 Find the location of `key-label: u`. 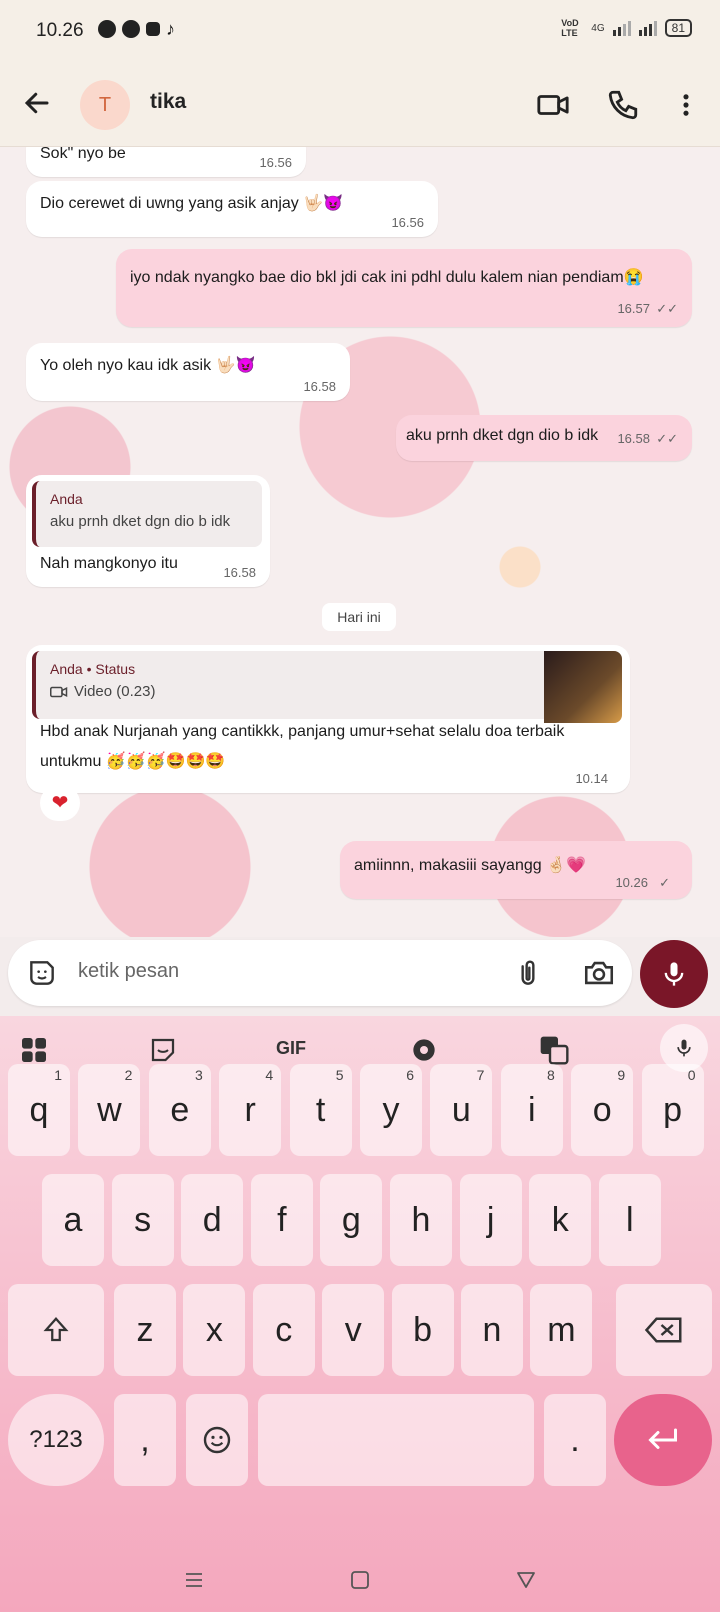

key-label: u is located at coordinates (461, 1110).